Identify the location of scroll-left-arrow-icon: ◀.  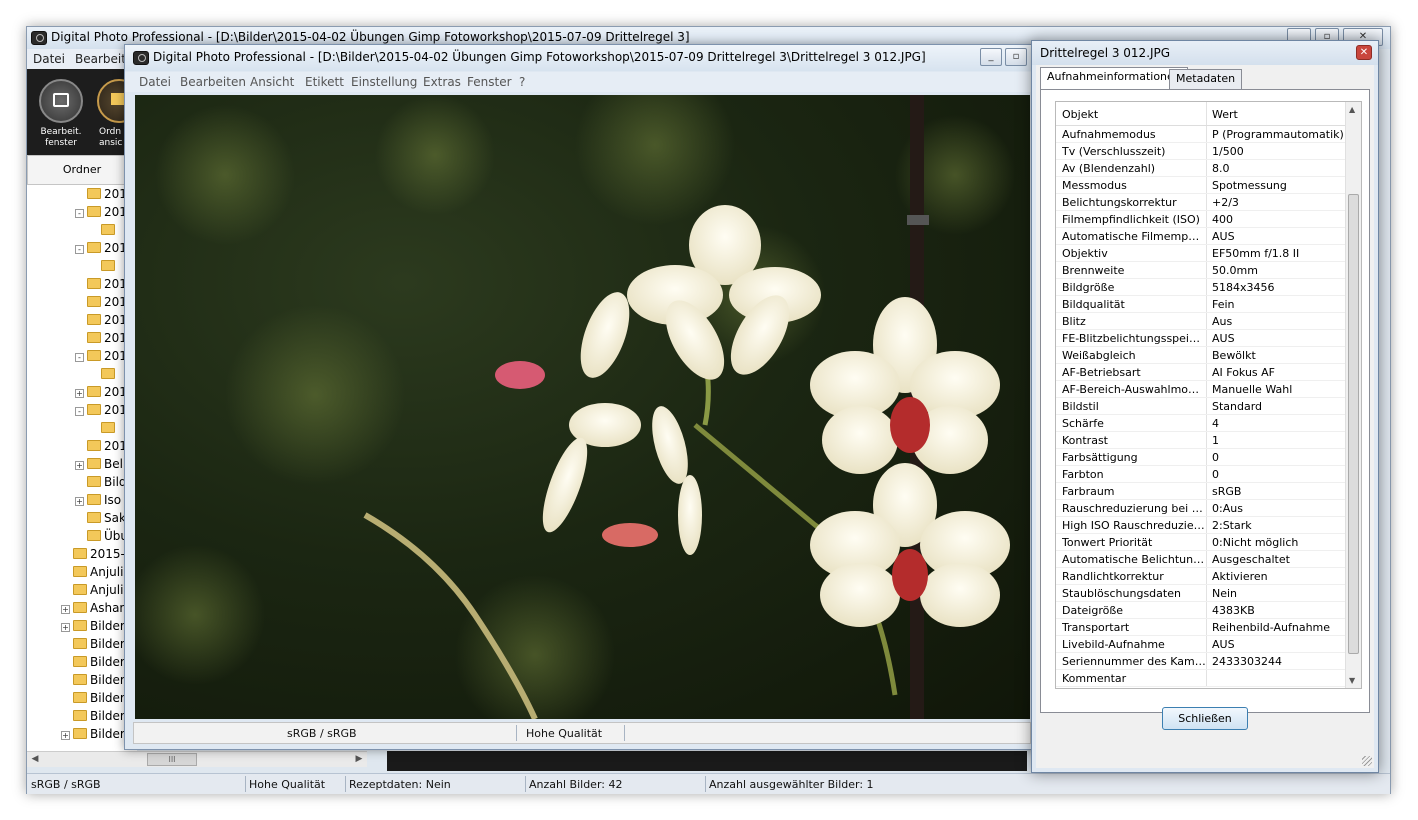
(35, 759).